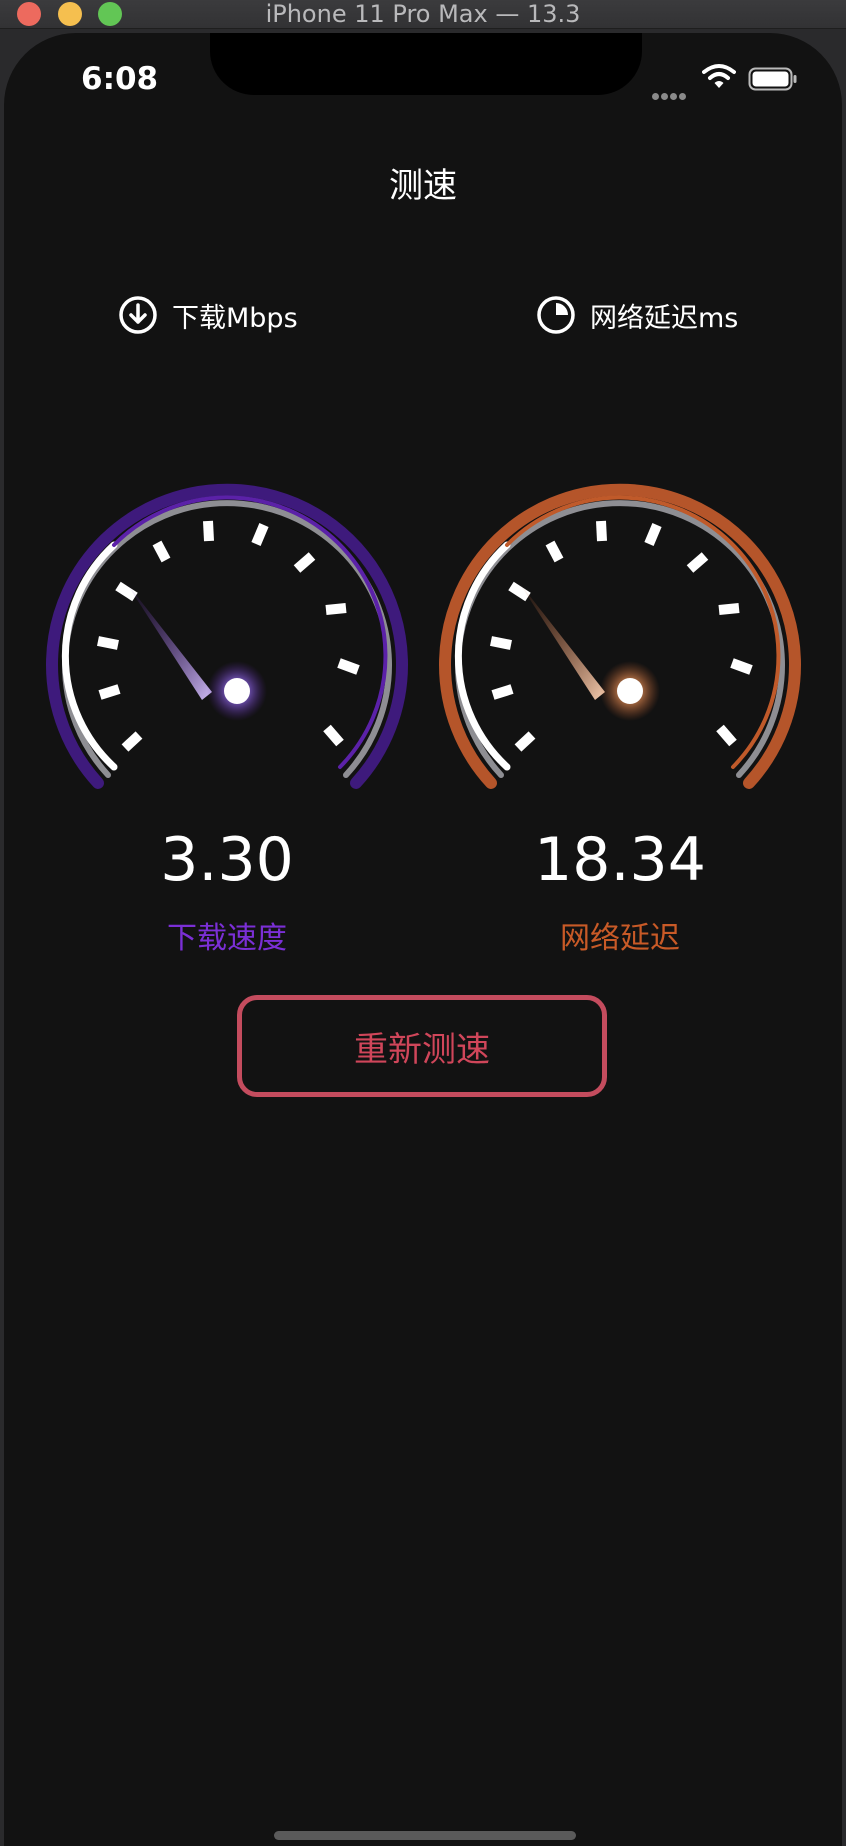 The image size is (846, 1846). What do you see at coordinates (719, 76) in the screenshot?
I see `wifi-icon` at bounding box center [719, 76].